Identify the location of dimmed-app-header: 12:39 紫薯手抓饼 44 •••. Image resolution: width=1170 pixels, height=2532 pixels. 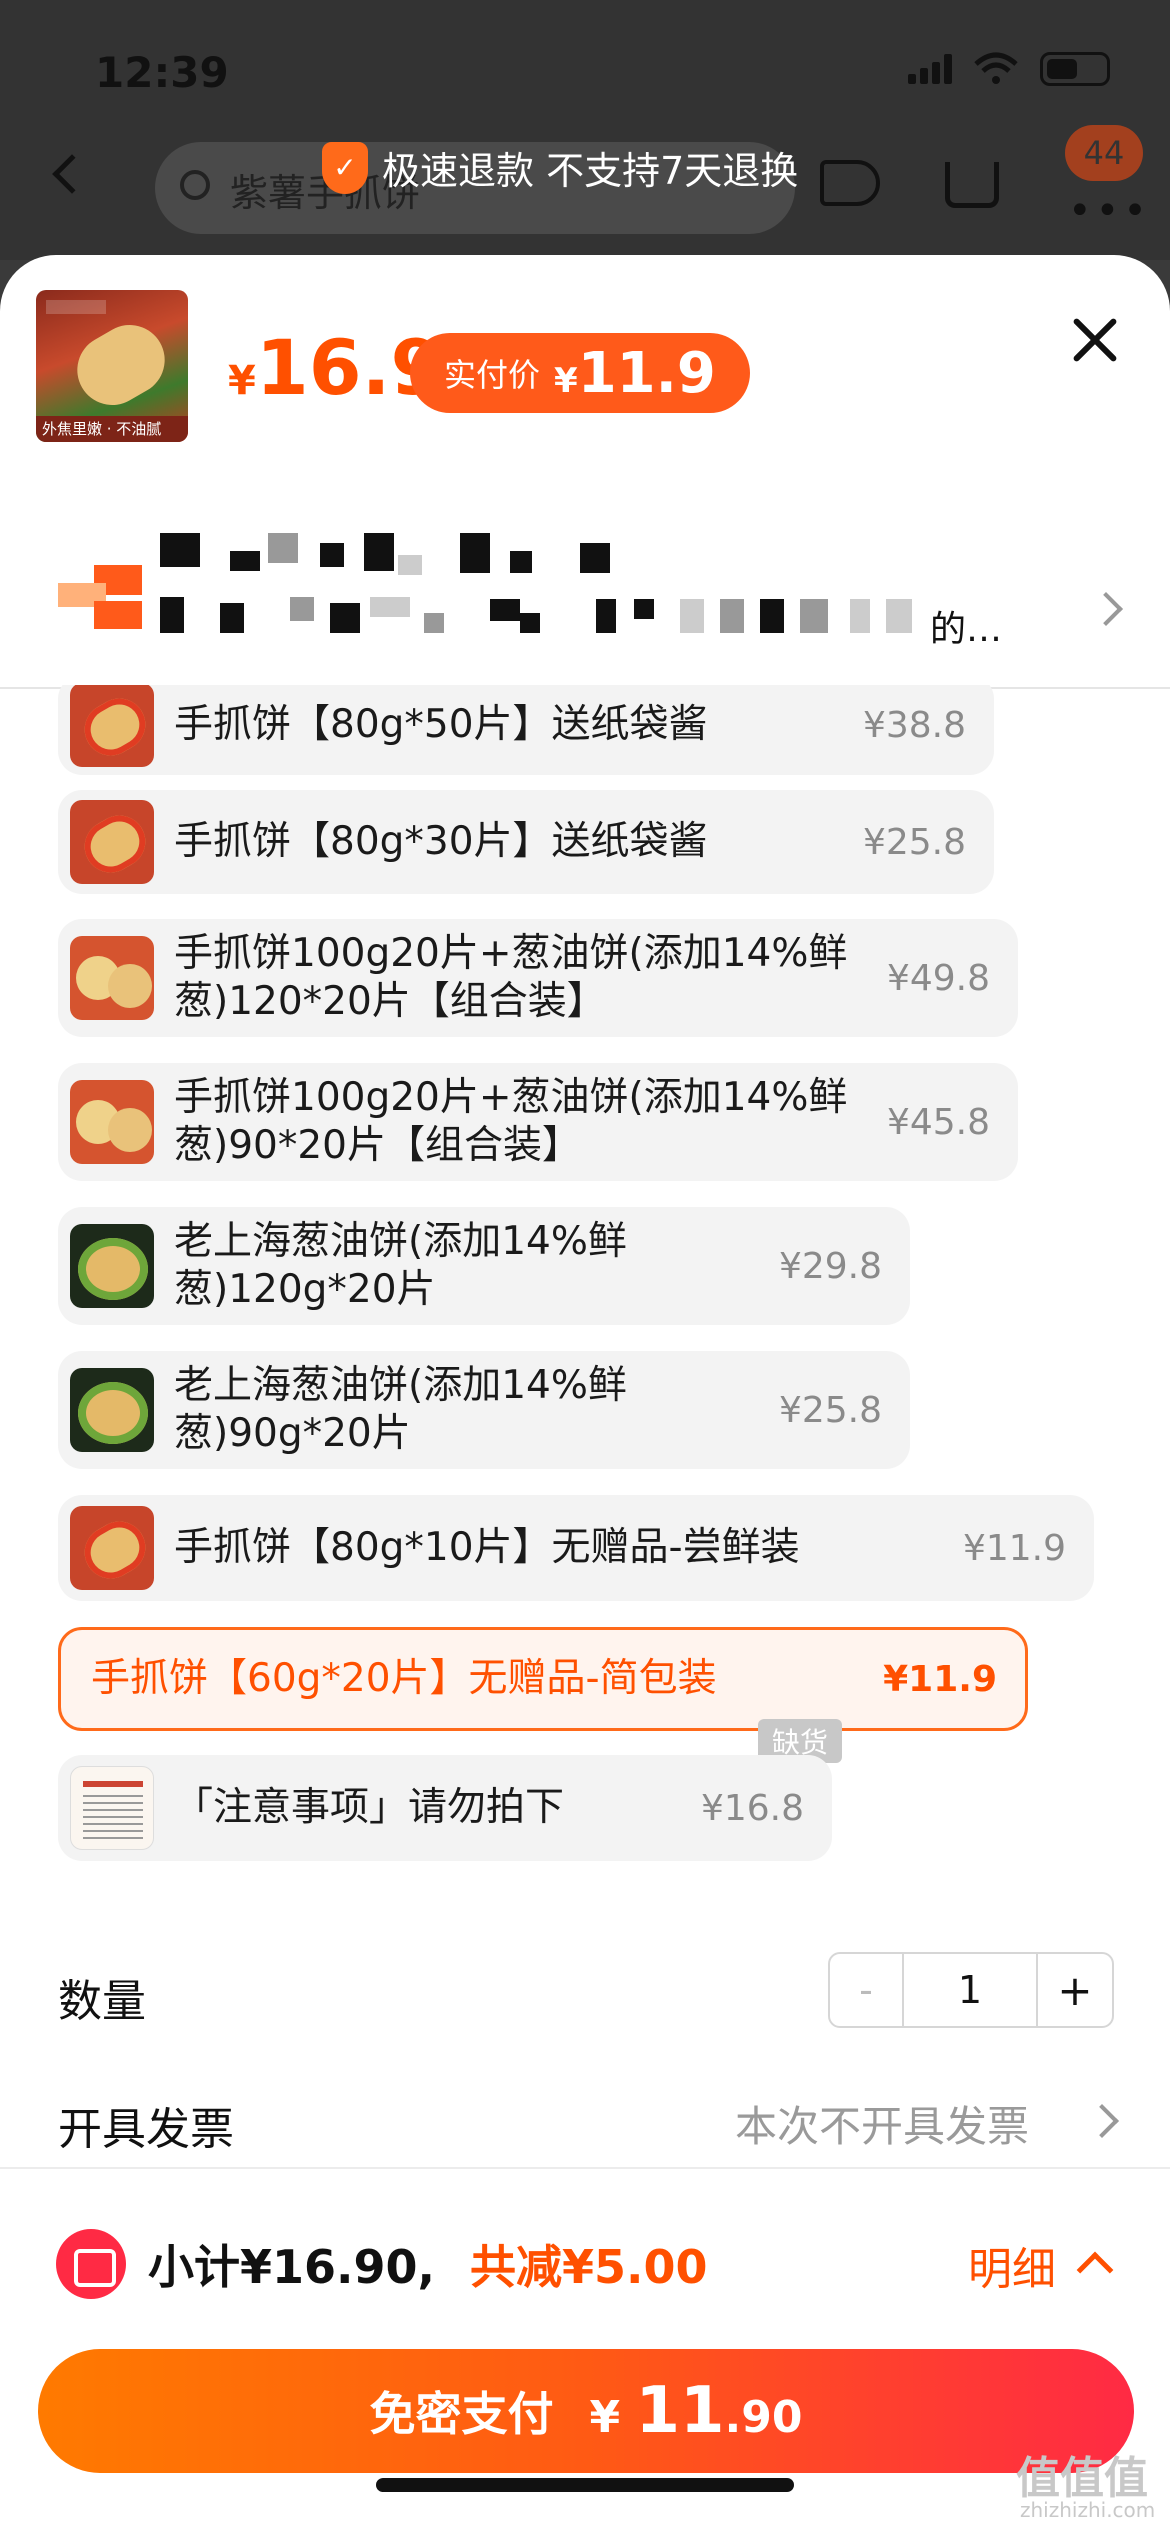
(585, 130).